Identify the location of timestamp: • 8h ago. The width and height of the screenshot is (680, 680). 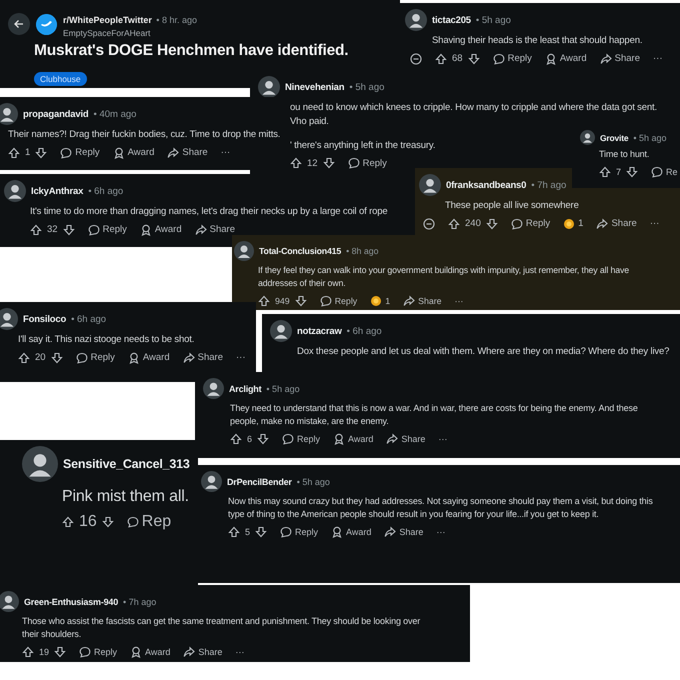
(362, 251).